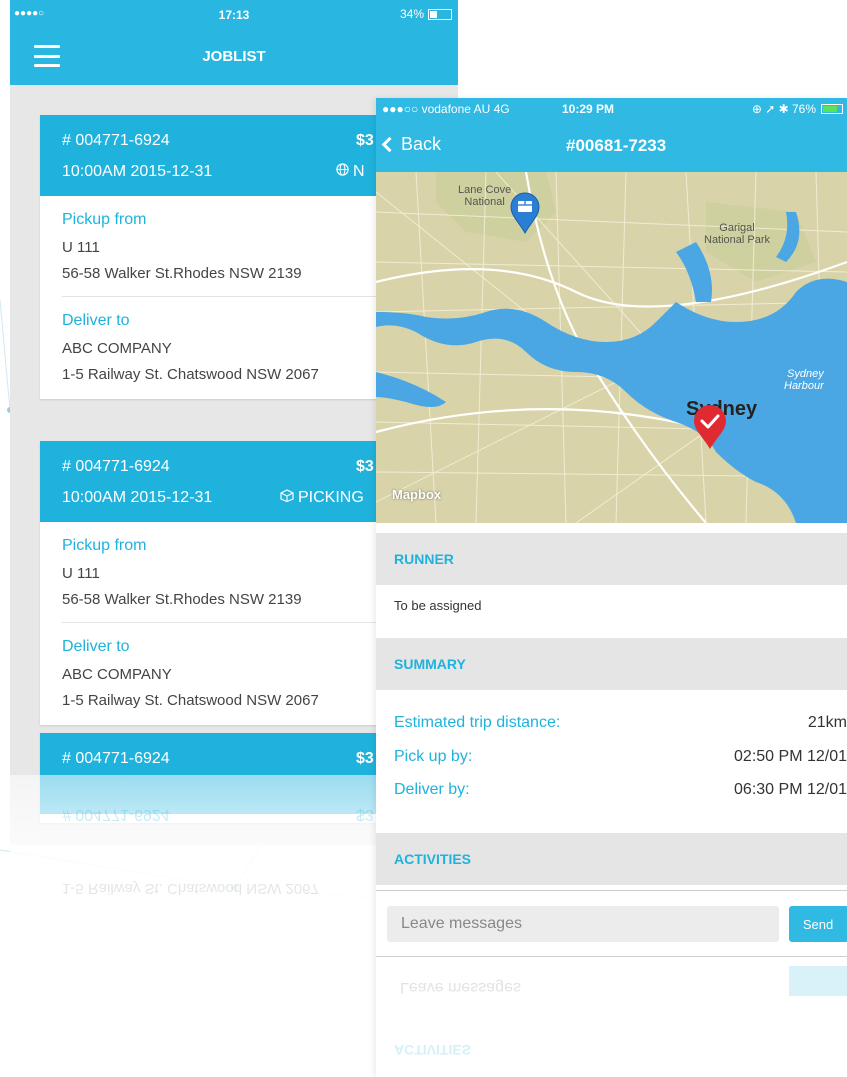  Describe the element at coordinates (790, 789) in the screenshot. I see `summary-value: 06:30 PM 12/01` at that location.